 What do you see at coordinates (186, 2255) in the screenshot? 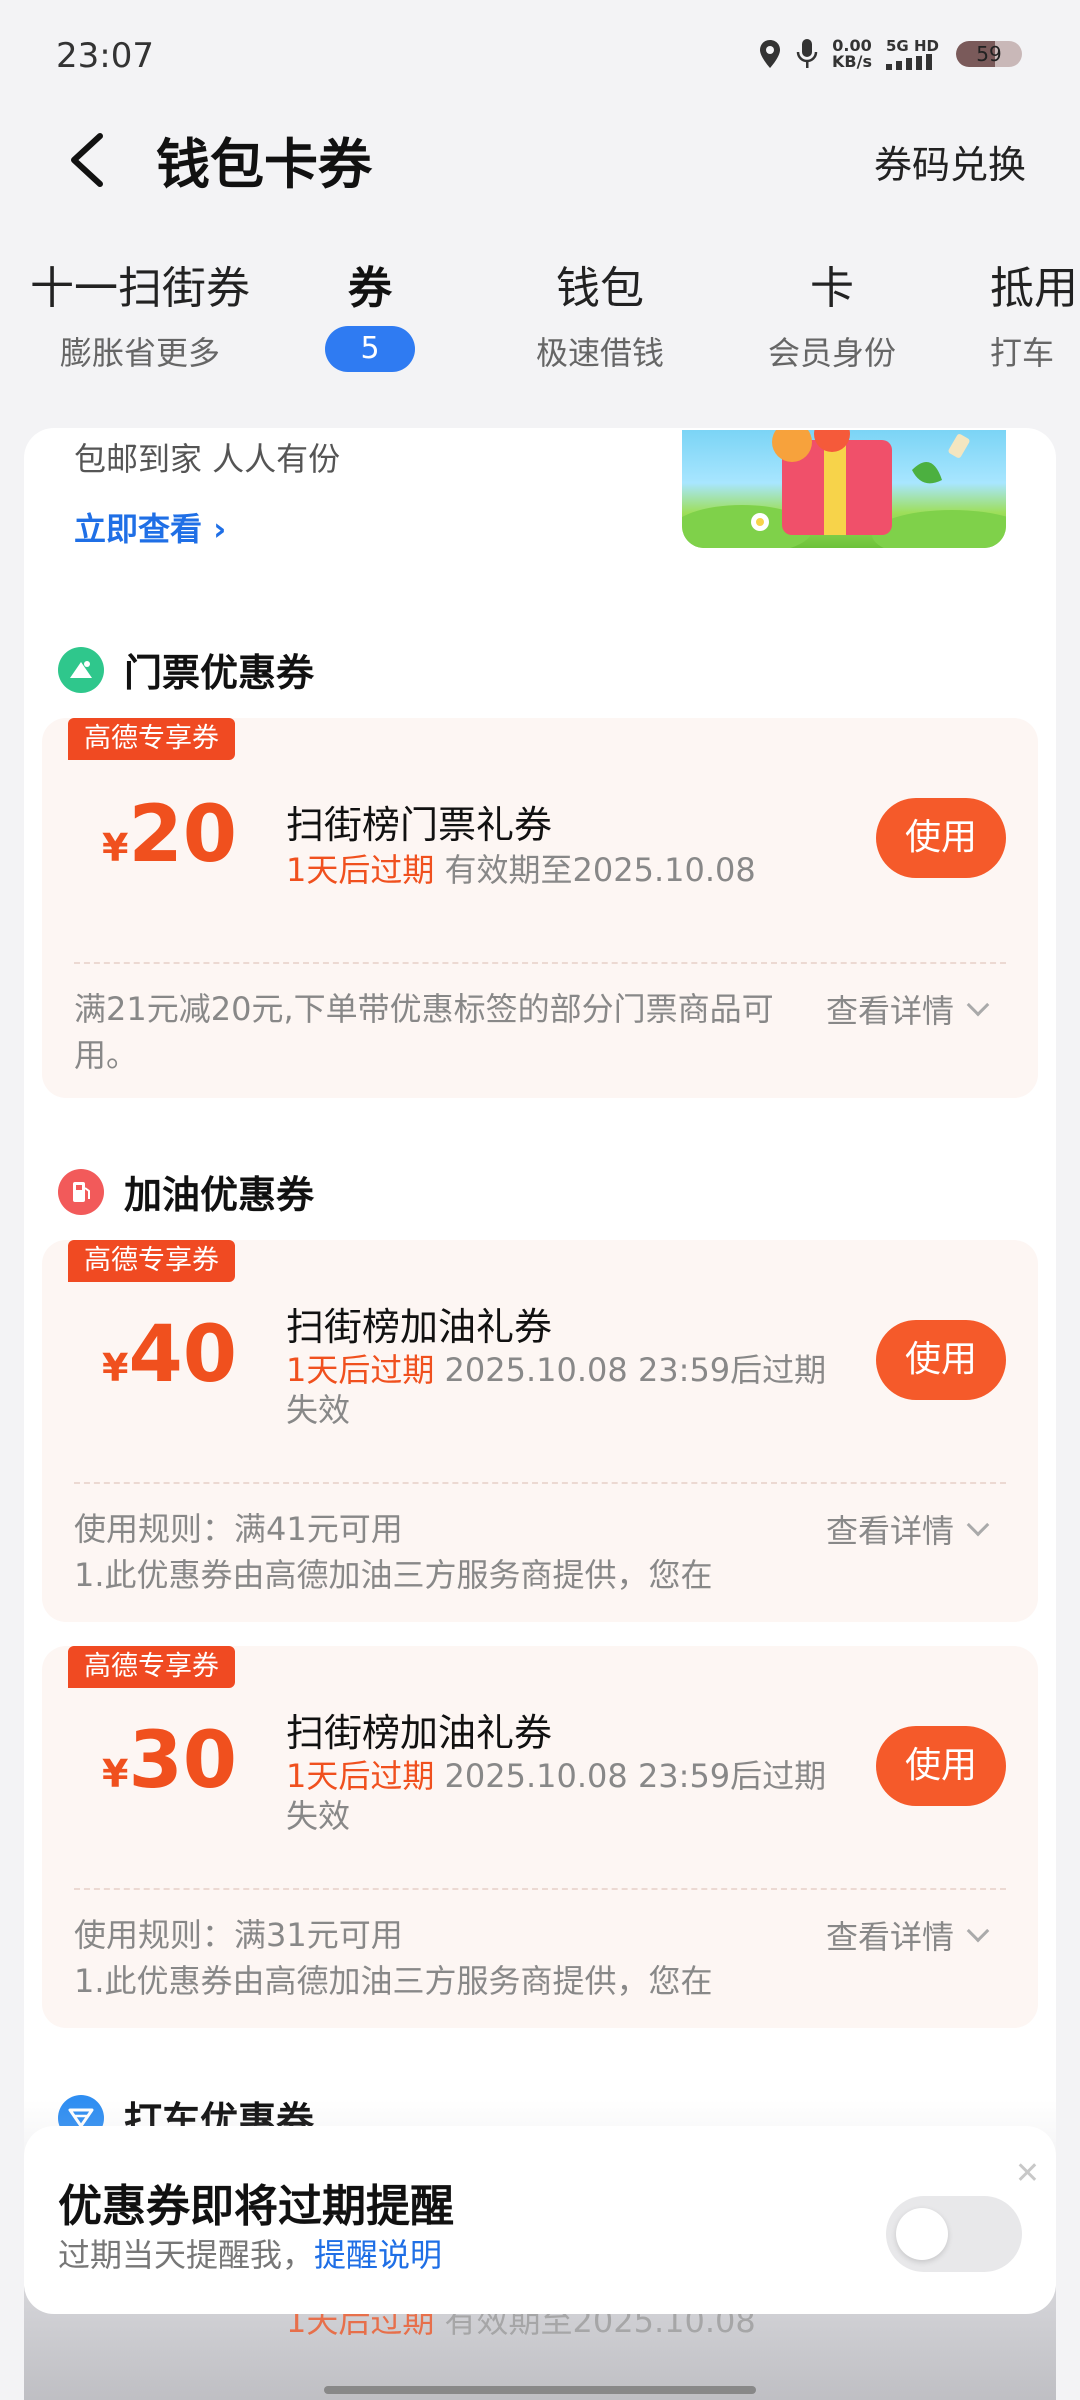
I see `reminder-text: 过期当天提醒我，` at bounding box center [186, 2255].